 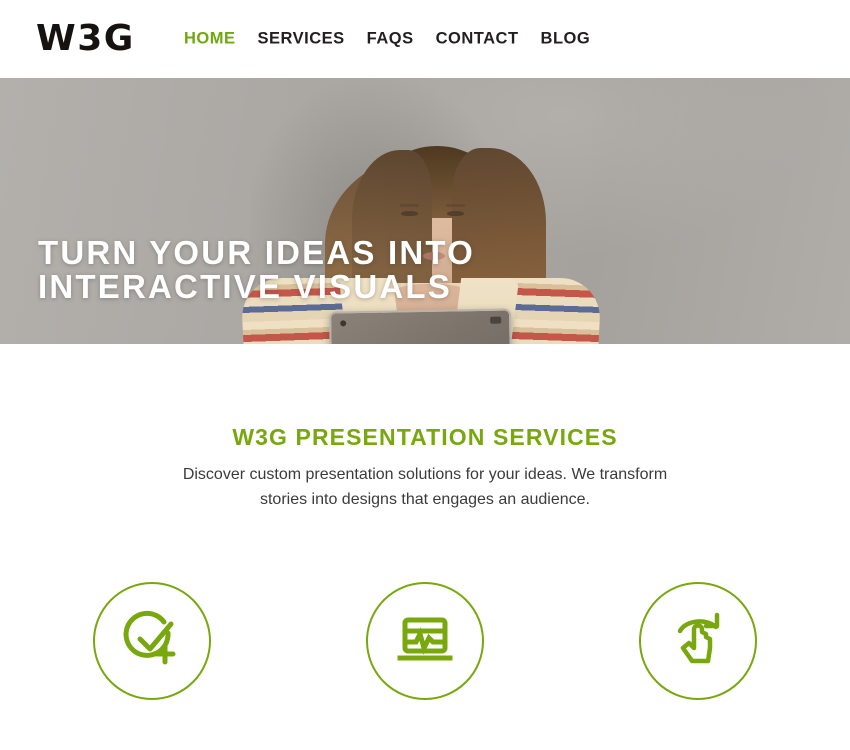 I want to click on subject-eye-right, so click(x=455, y=213).